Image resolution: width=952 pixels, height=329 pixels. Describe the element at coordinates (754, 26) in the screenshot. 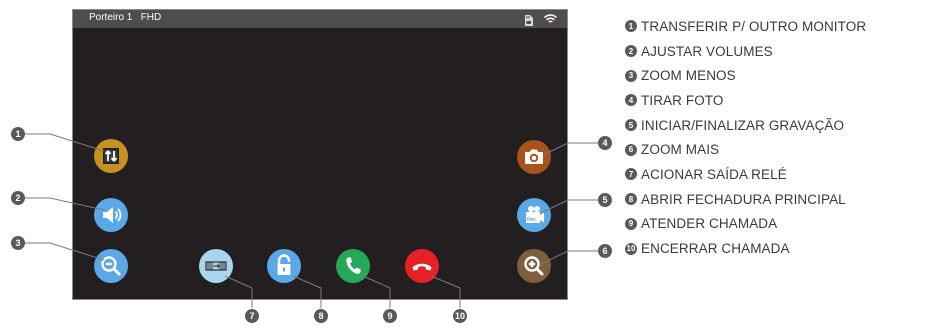

I see `legend-label: TRANSFERIR P/ OUTRO MONITOR` at that location.